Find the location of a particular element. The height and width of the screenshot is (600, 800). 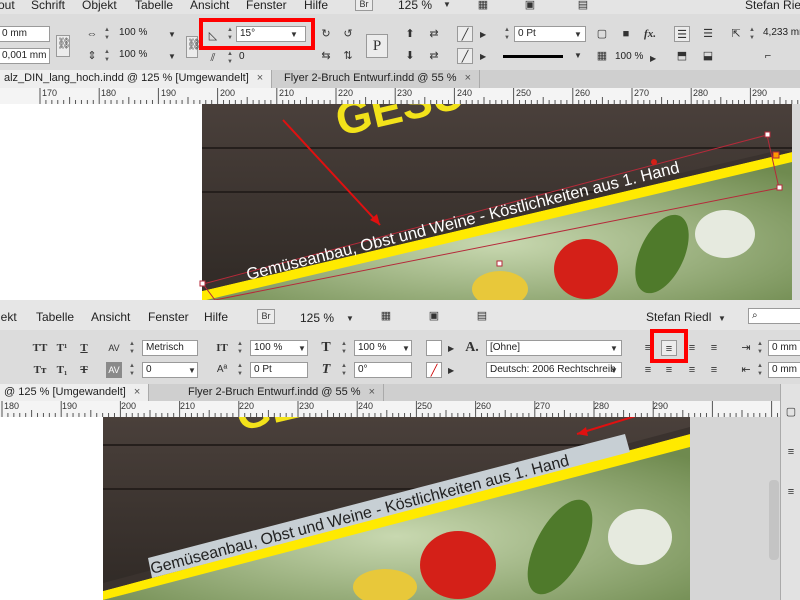

drop-shadow-icon: ▢ is located at coordinates (602, 34).